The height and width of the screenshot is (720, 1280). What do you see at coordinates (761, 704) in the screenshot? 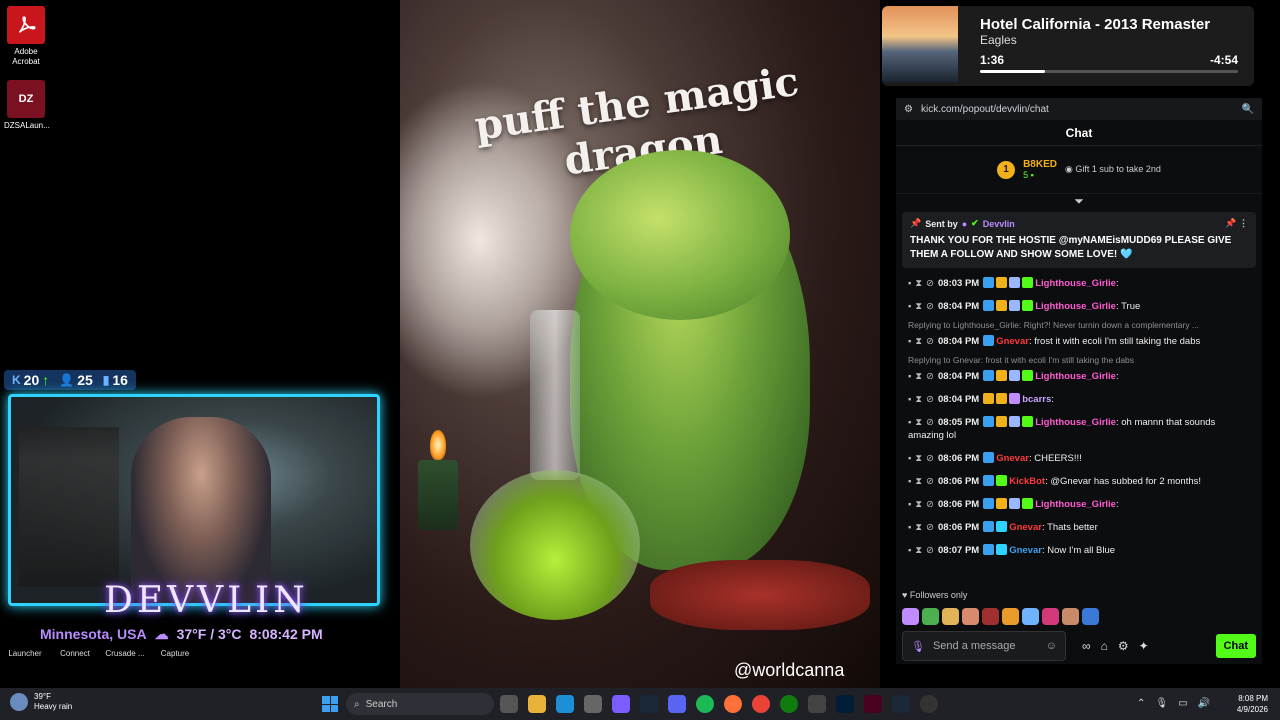
I see `chrome-icon` at bounding box center [761, 704].